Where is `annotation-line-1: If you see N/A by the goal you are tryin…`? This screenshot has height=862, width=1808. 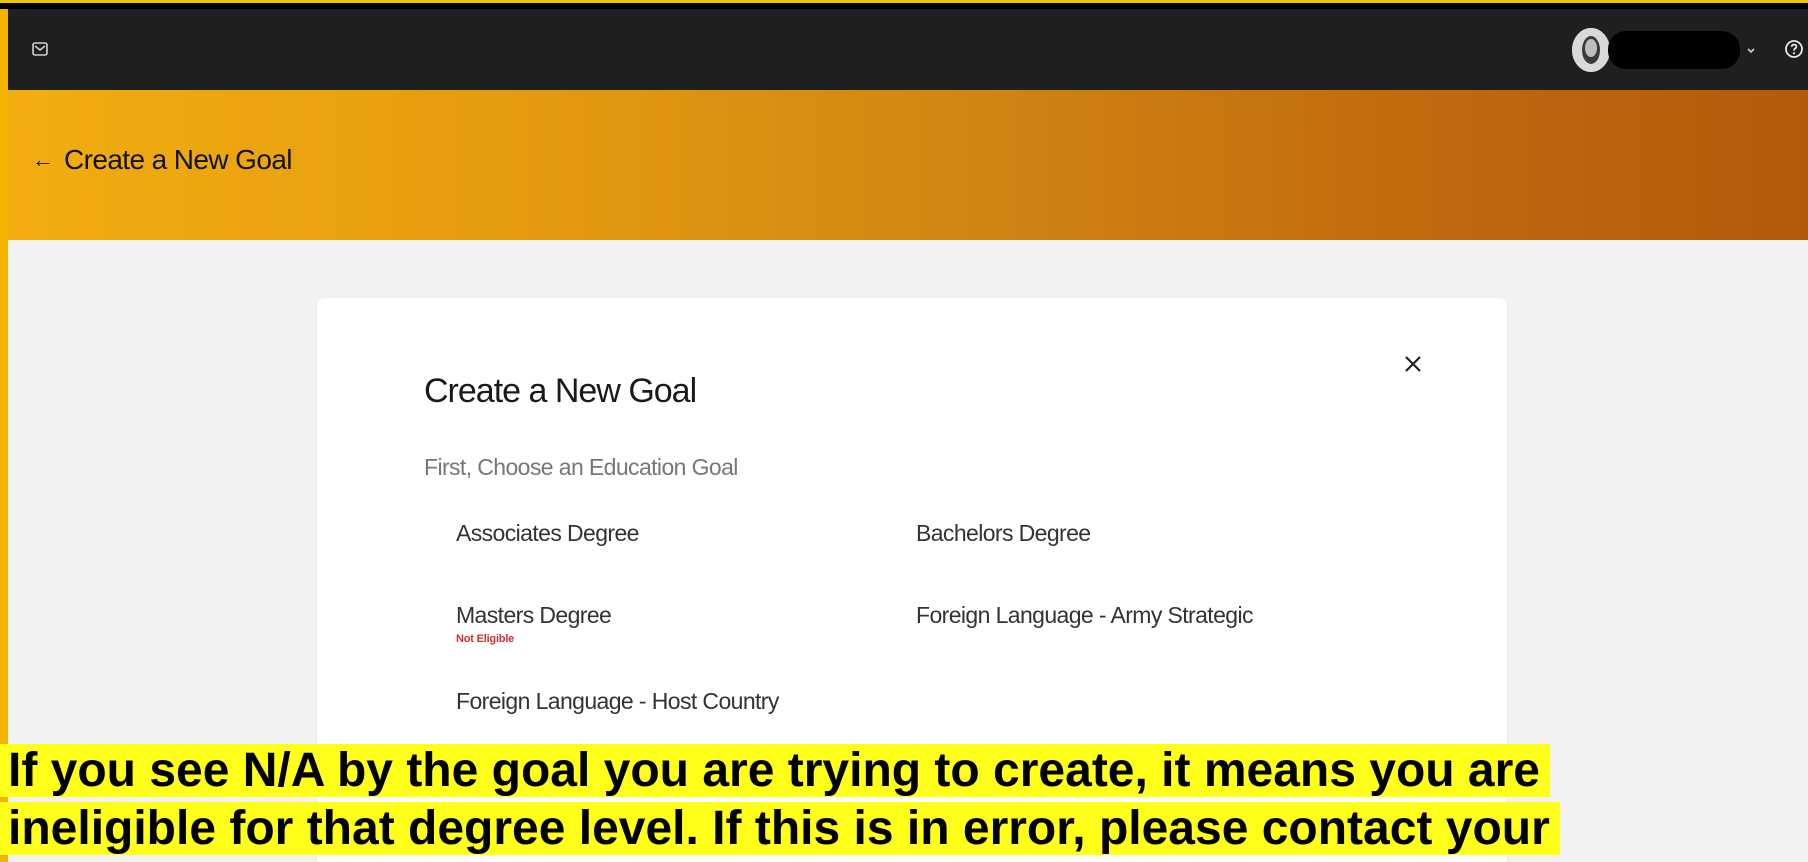
annotation-line-1: If you see N/A by the goal you are tryin… is located at coordinates (775, 770).